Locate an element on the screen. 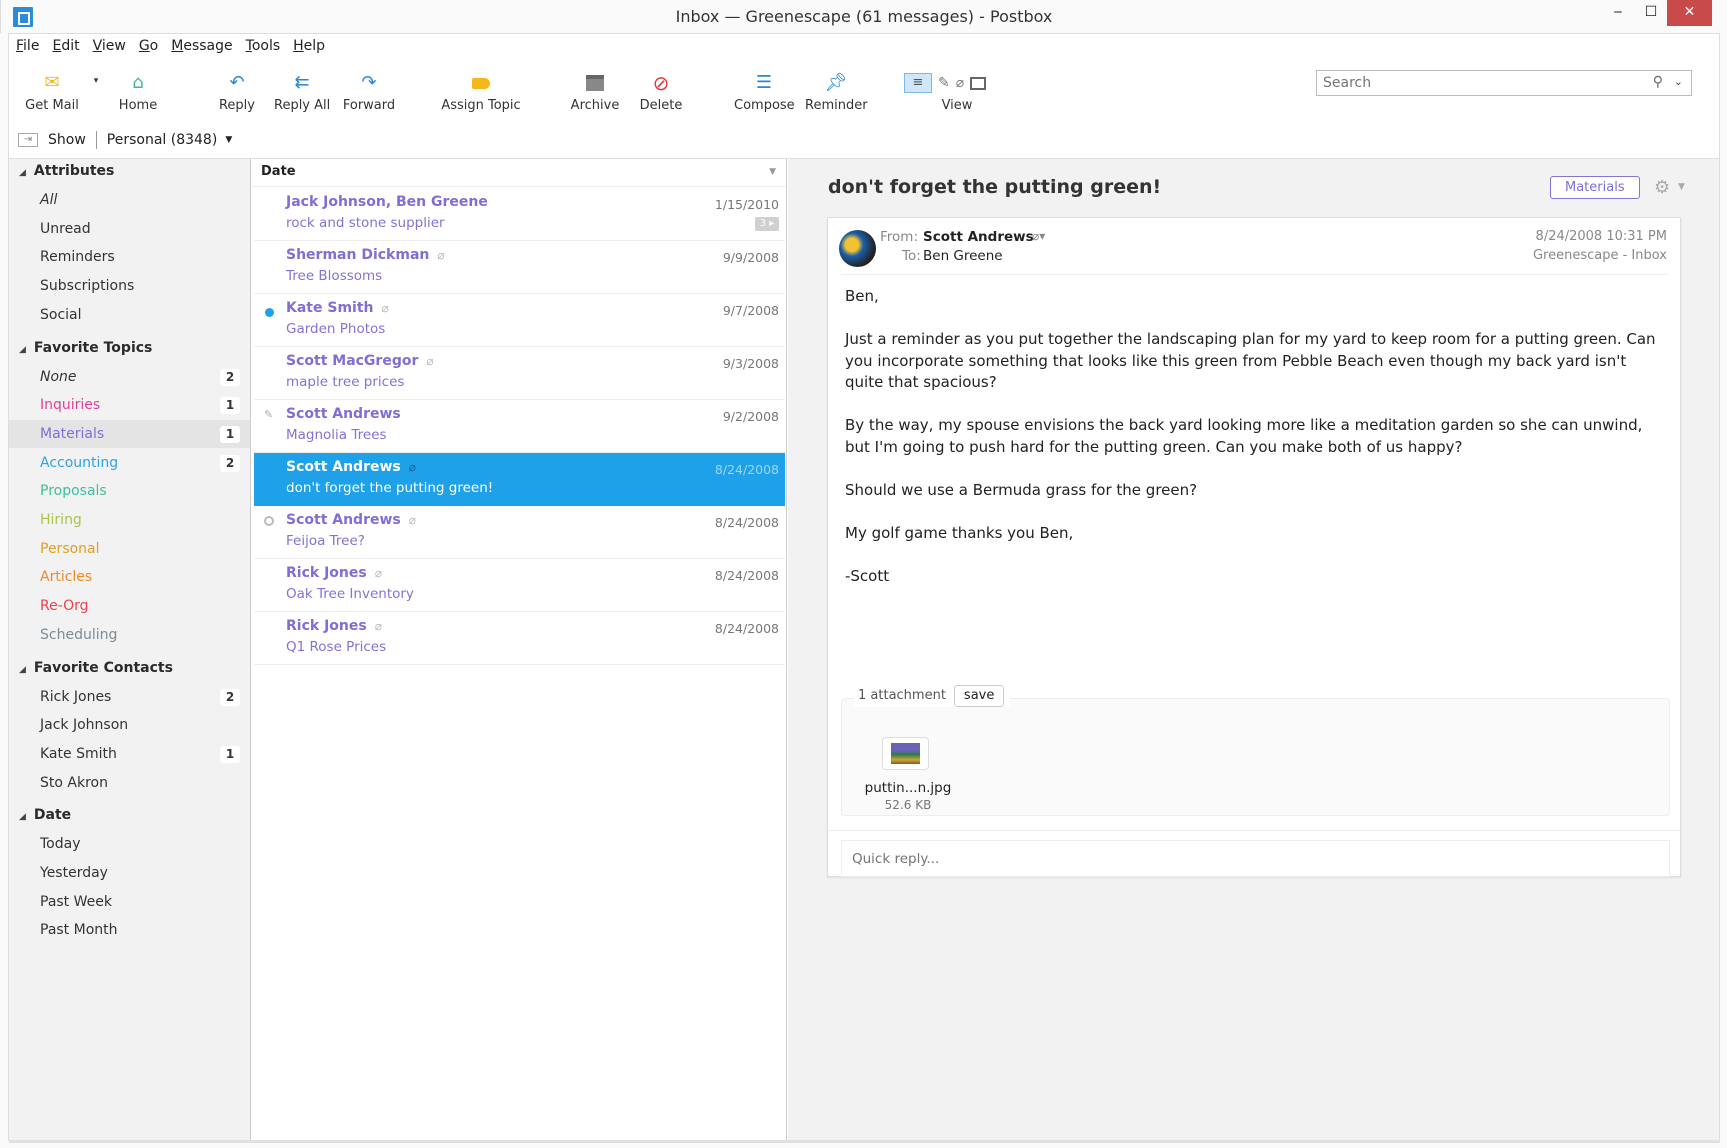 Image resolution: width=1727 pixels, height=1148 pixels. toggle-sidebar-icon: ⇥ is located at coordinates (28, 140).